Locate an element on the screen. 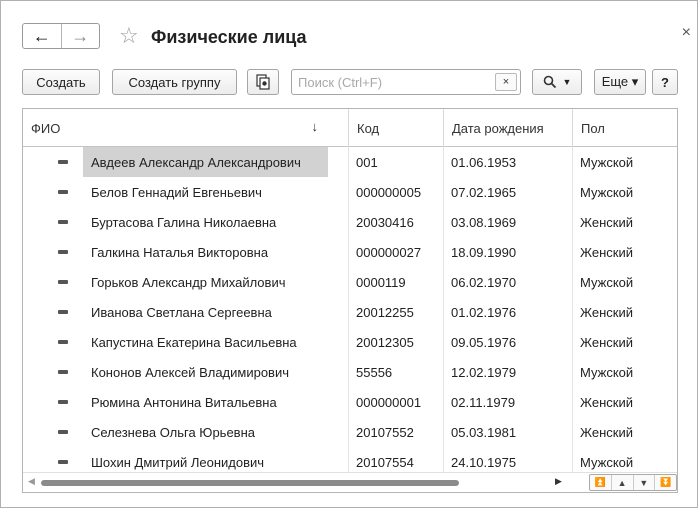 The width and height of the screenshot is (698, 508). search-button: ▼ is located at coordinates (557, 82).